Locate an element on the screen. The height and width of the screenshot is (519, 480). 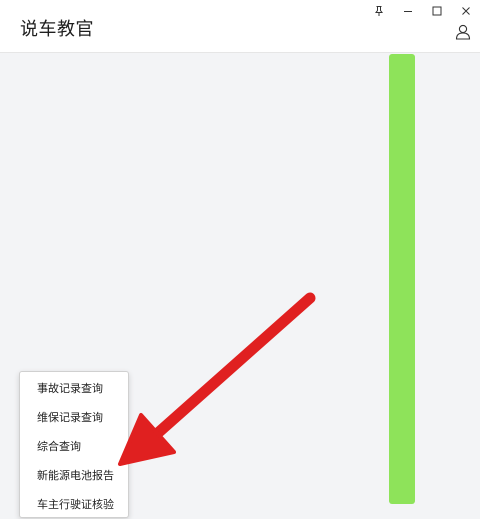
minimize-button is located at coordinates (407, 11).